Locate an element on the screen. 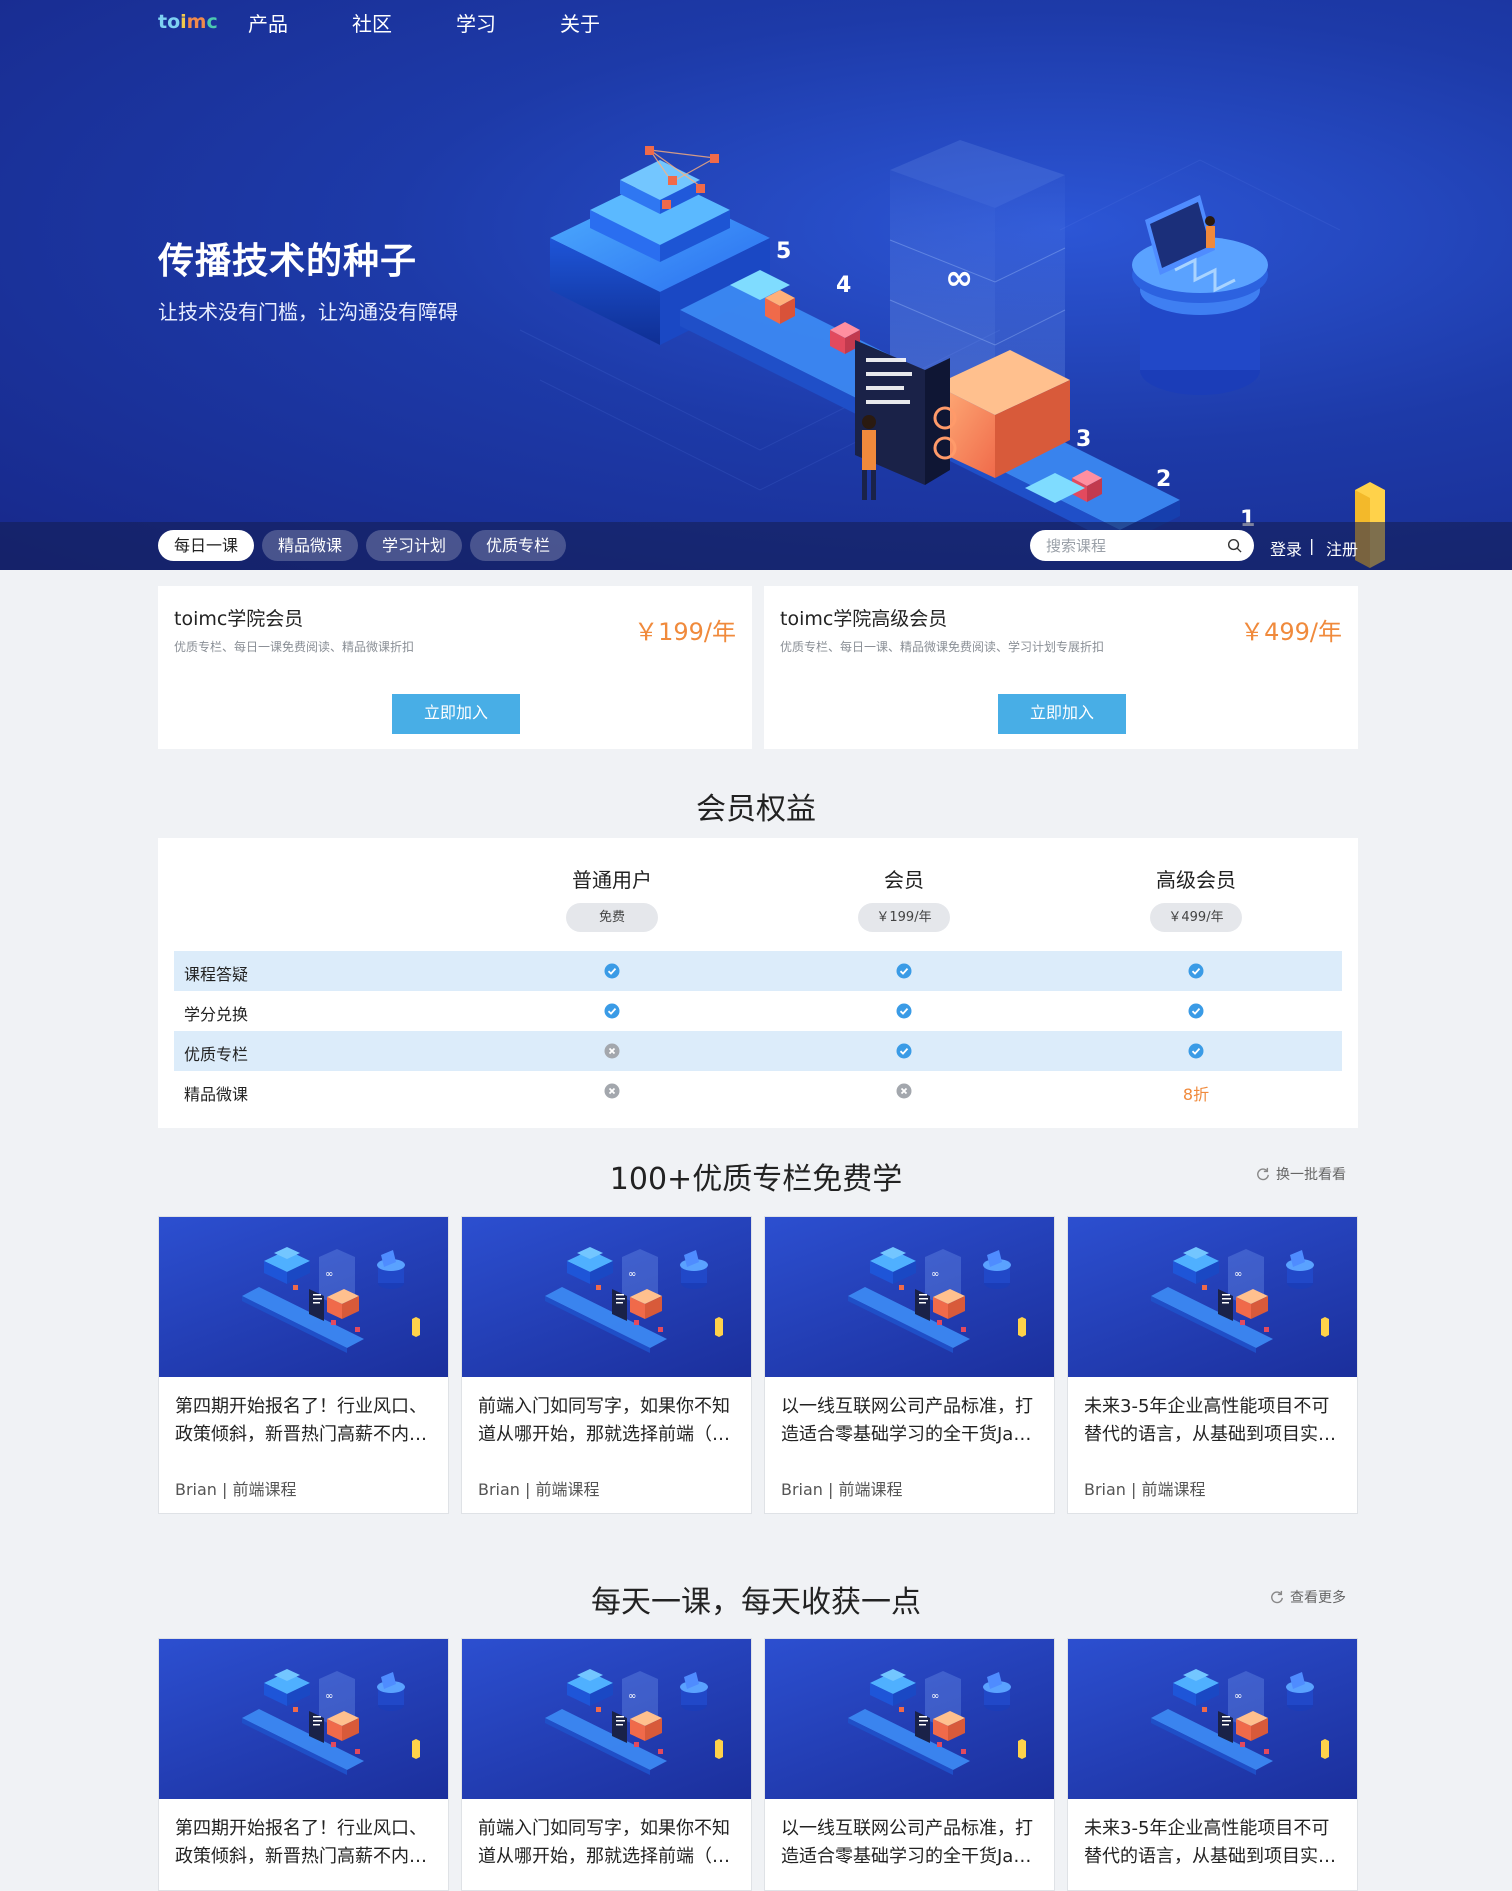 This screenshot has width=1512, height=1891. discount-value: 8折 is located at coordinates (1196, 1094).